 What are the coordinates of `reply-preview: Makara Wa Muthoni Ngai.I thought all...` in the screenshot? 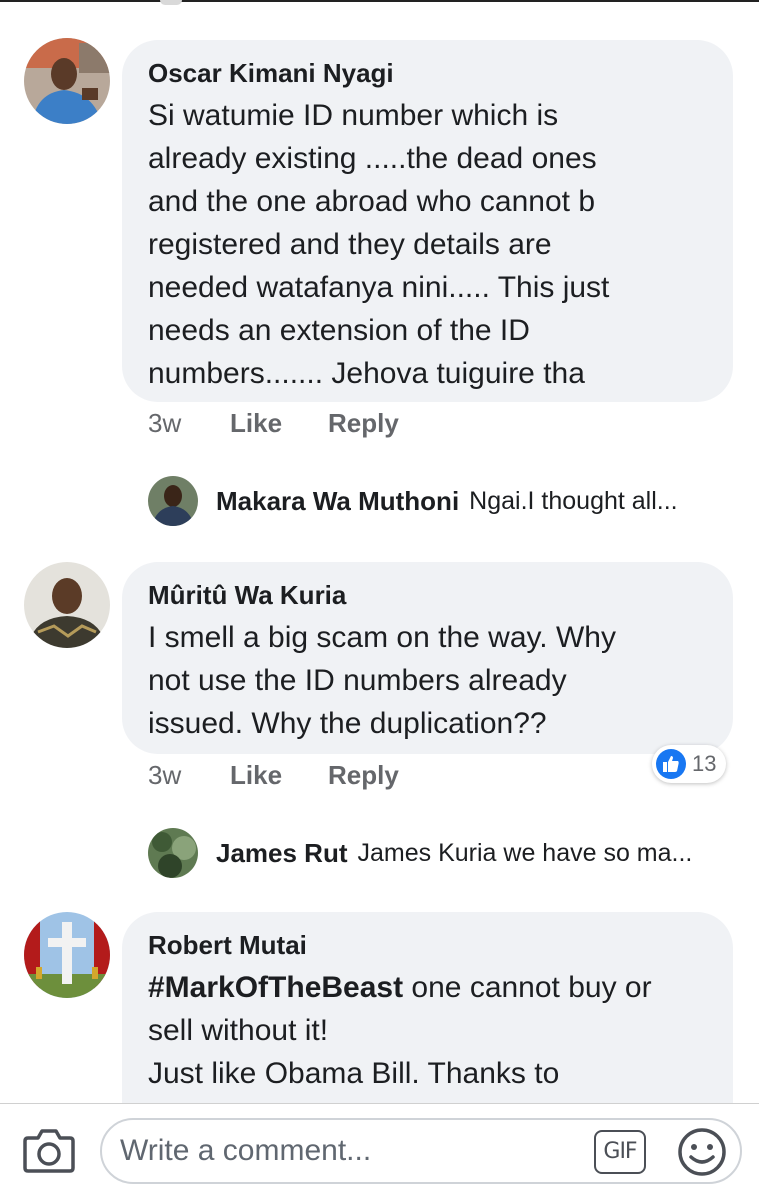 It's located at (413, 501).